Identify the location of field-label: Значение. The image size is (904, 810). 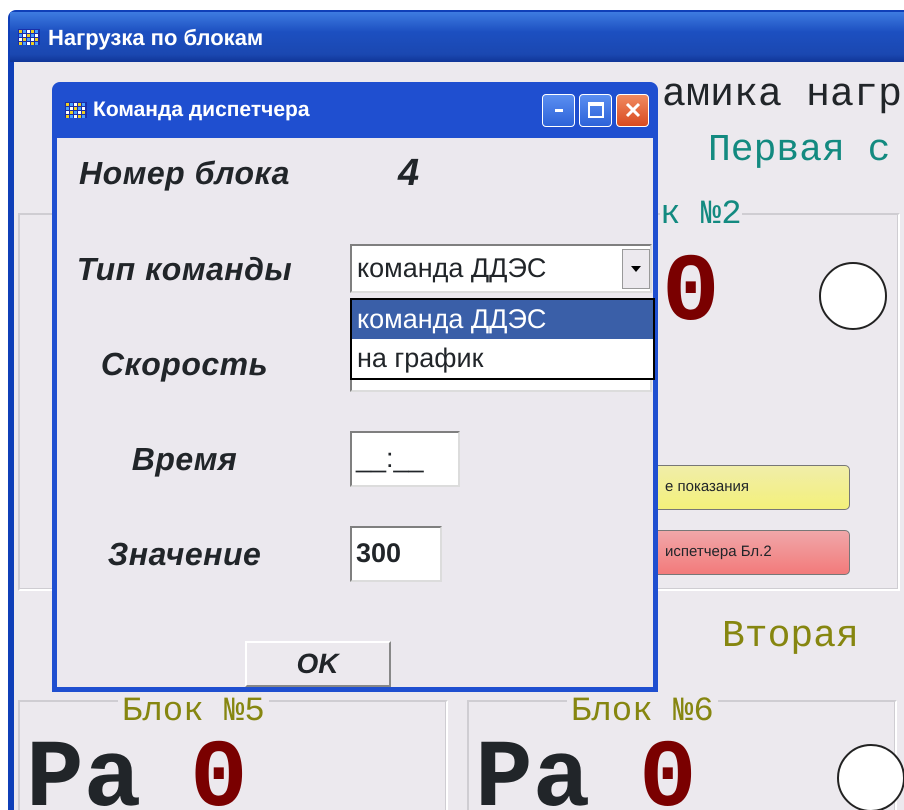
(184, 554).